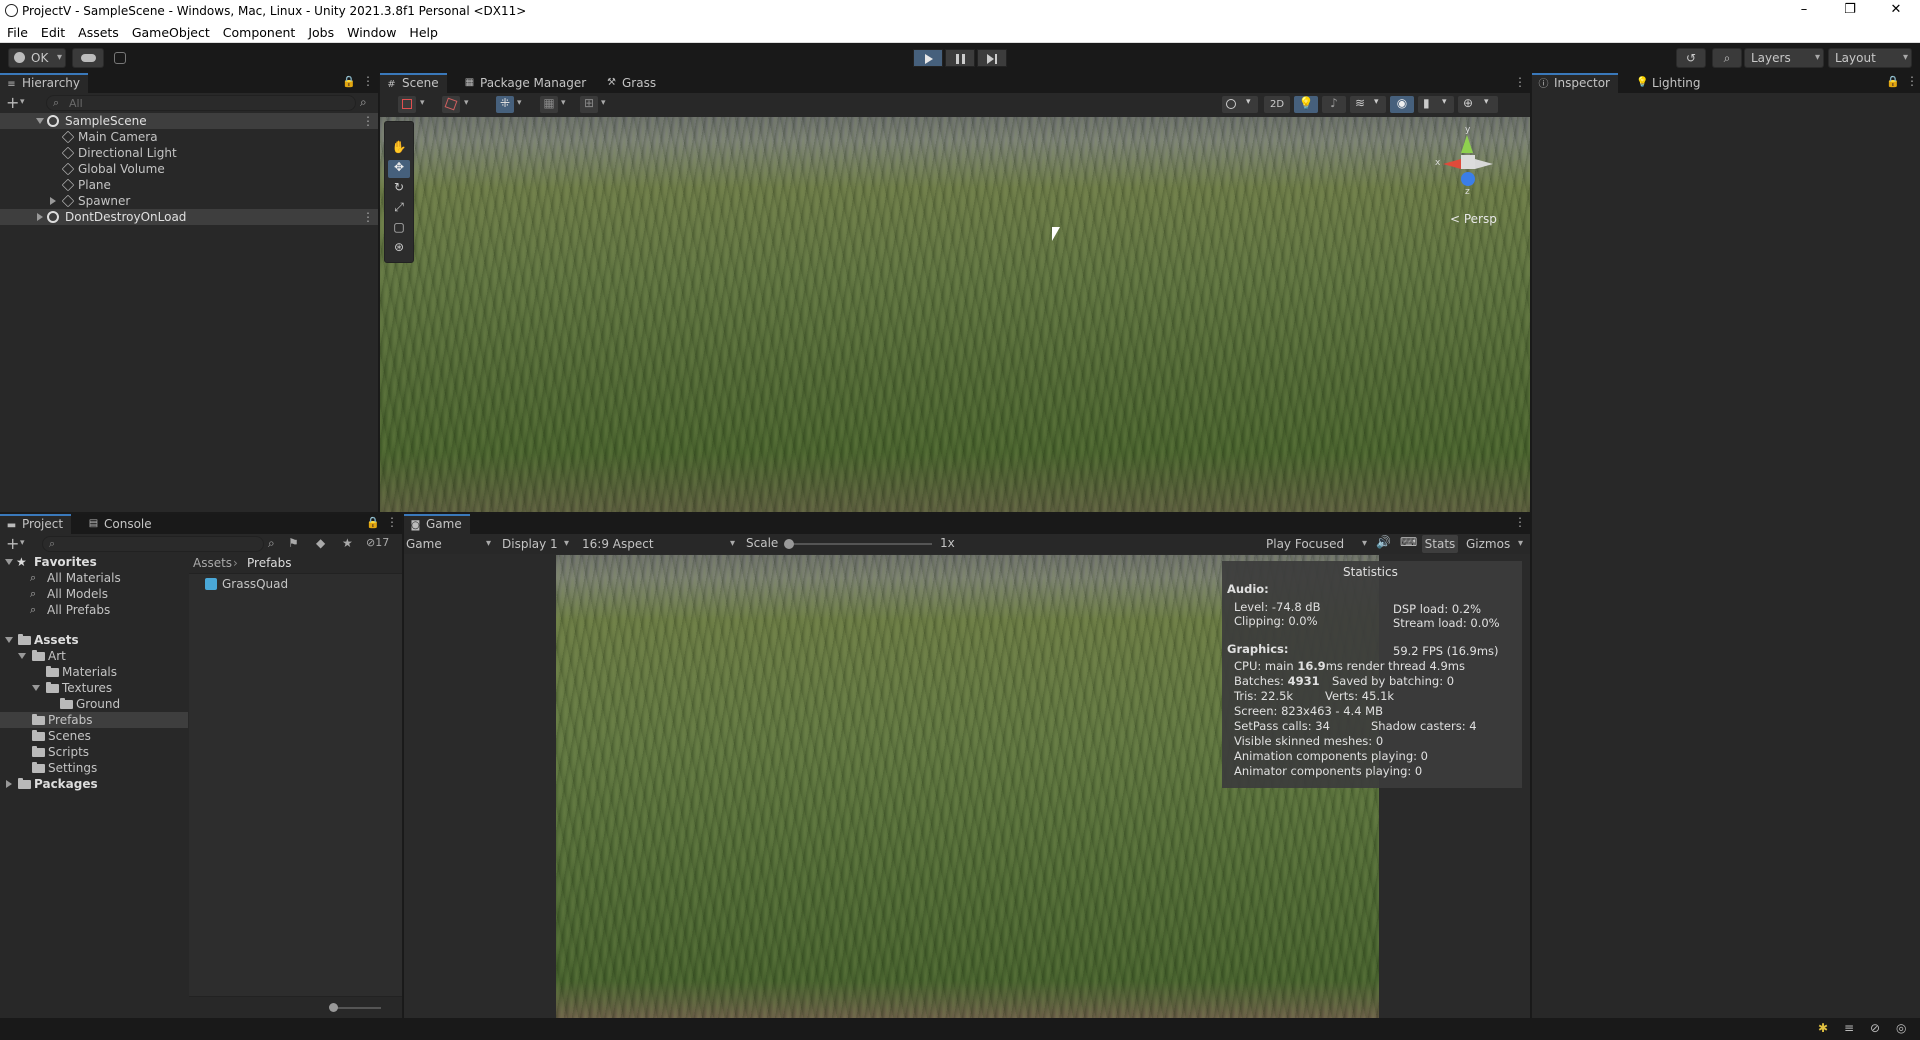 The height and width of the screenshot is (1040, 1920). I want to click on game-view-dropdown: Game, so click(450, 544).